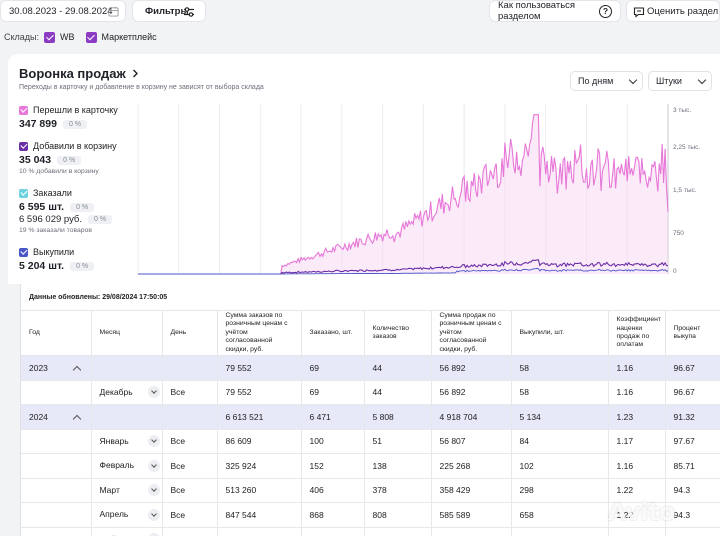 This screenshot has width=720, height=536. I want to click on column-header-ordered-qty: Заказано, шт., so click(333, 333).